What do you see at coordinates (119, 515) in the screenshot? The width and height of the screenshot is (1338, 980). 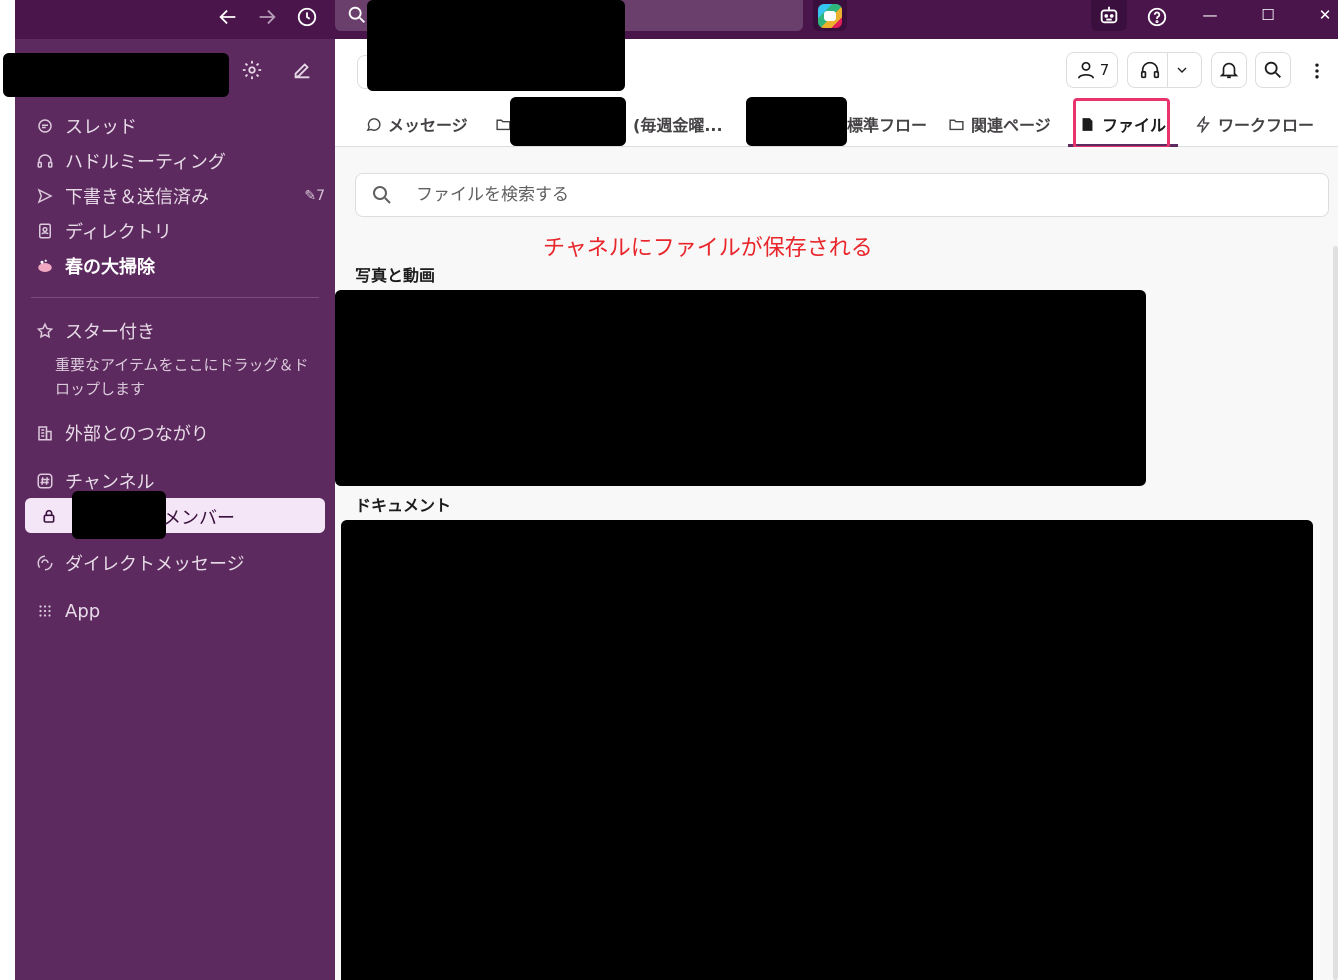 I see `channel-name-redacted` at bounding box center [119, 515].